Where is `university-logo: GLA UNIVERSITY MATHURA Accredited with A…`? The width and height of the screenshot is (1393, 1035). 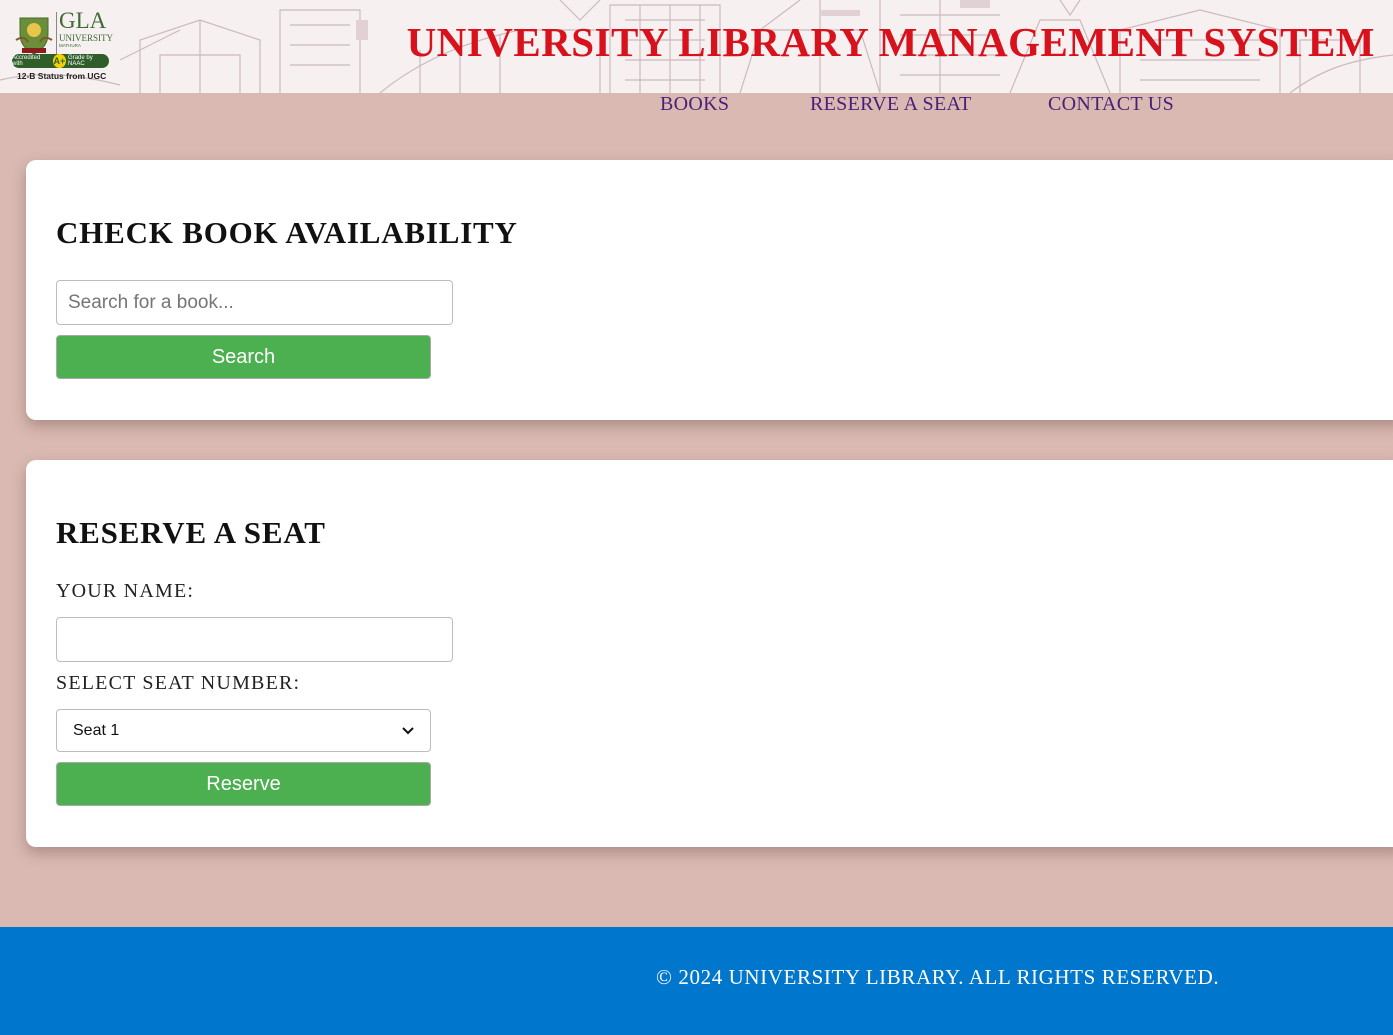
university-logo: GLA UNIVERSITY MATHURA Accredited with A… is located at coordinates (62, 46).